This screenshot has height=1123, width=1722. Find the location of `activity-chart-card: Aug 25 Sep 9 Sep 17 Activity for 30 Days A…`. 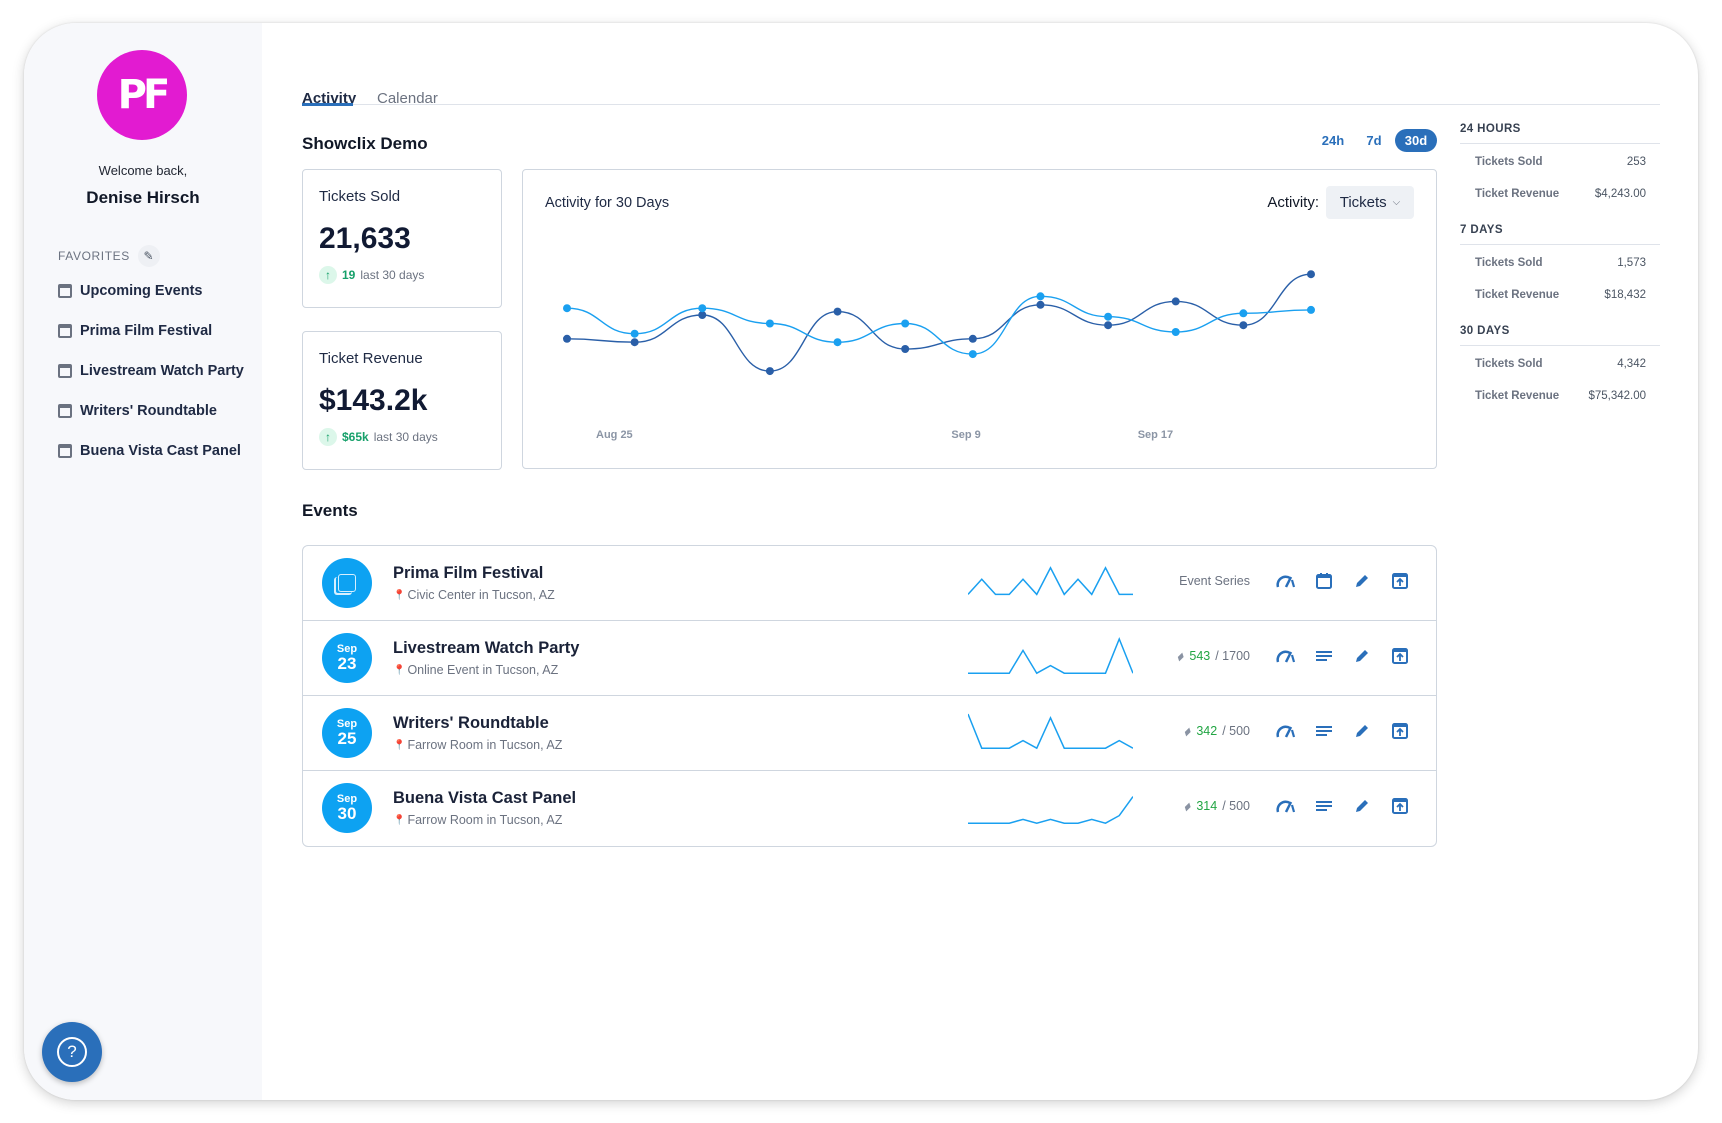

activity-chart-card: Aug 25 Sep 9 Sep 17 Activity for 30 Days A… is located at coordinates (979, 319).